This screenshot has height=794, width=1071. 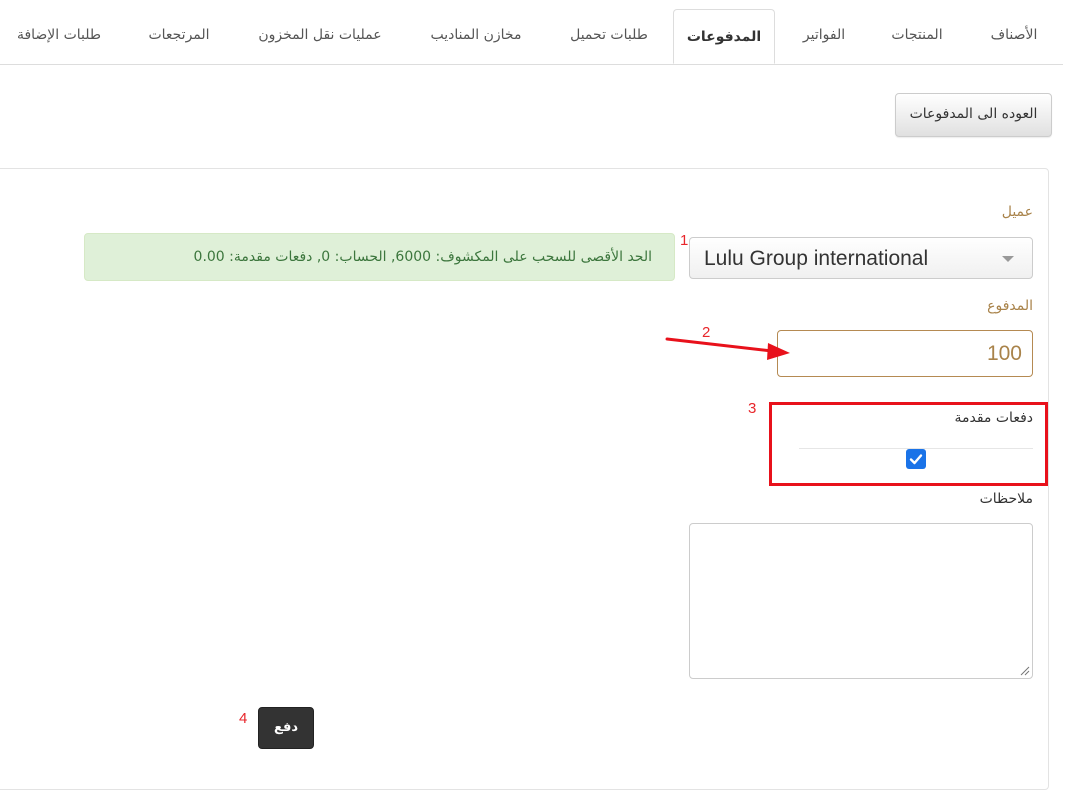 What do you see at coordinates (609, 35) in the screenshot?
I see `tab-load-requests: طلبات تحميل` at bounding box center [609, 35].